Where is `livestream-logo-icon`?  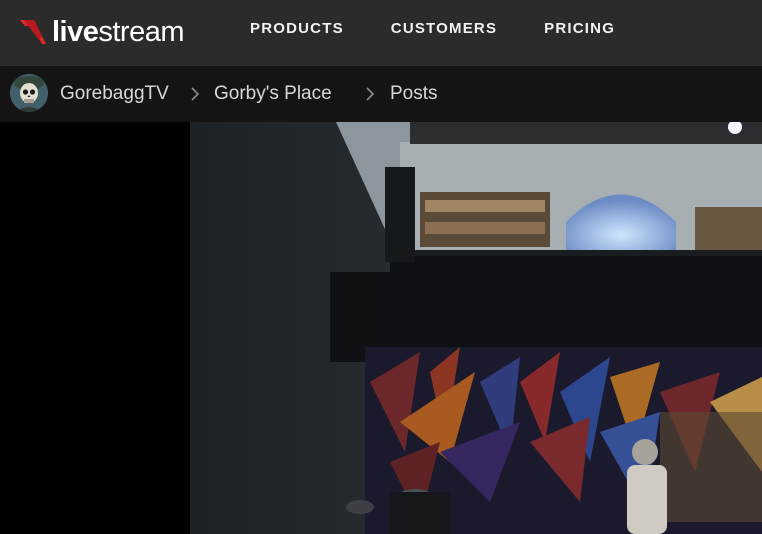
livestream-logo-icon is located at coordinates (33, 32).